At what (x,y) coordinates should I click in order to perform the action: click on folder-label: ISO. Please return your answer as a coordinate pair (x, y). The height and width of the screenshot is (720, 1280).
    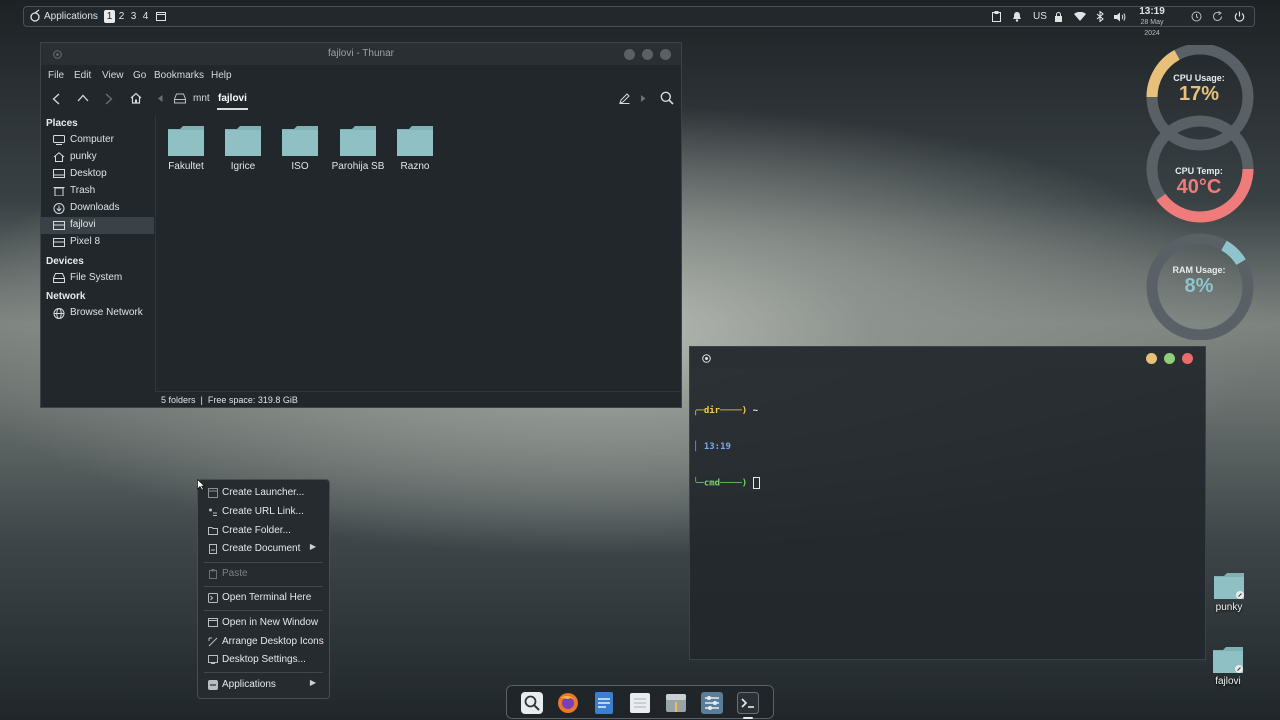
    Looking at the image, I should click on (300, 166).